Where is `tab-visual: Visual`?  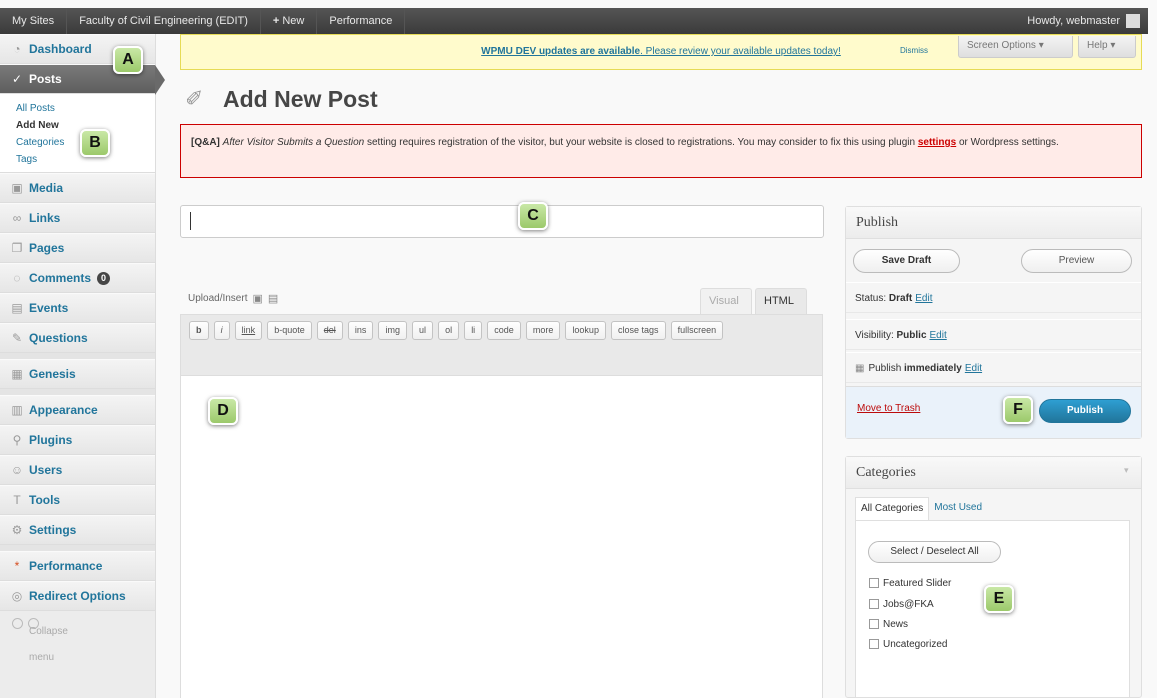
tab-visual: Visual is located at coordinates (726, 301).